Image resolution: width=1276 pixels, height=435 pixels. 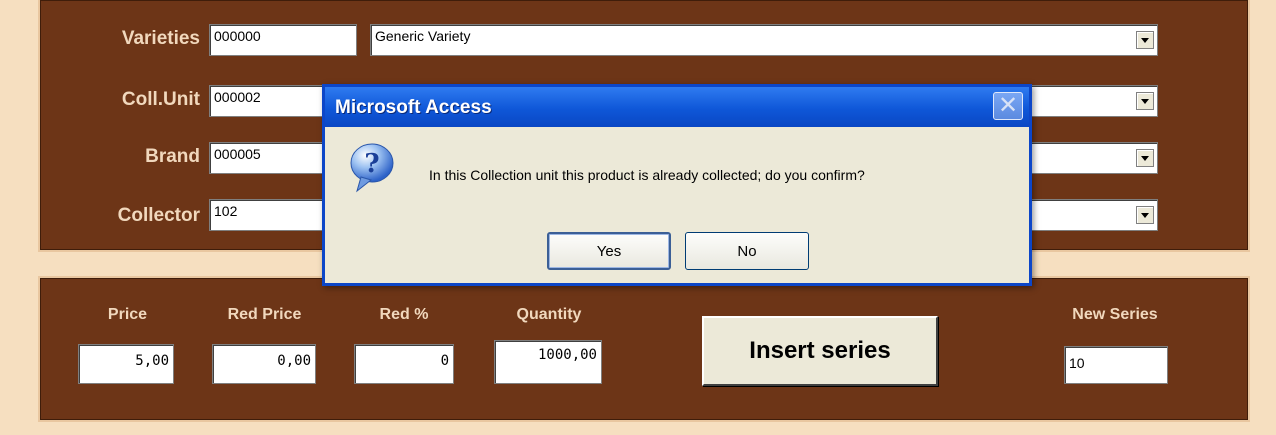 I want to click on coll-unit-label: Coll.Unit, so click(x=160, y=99).